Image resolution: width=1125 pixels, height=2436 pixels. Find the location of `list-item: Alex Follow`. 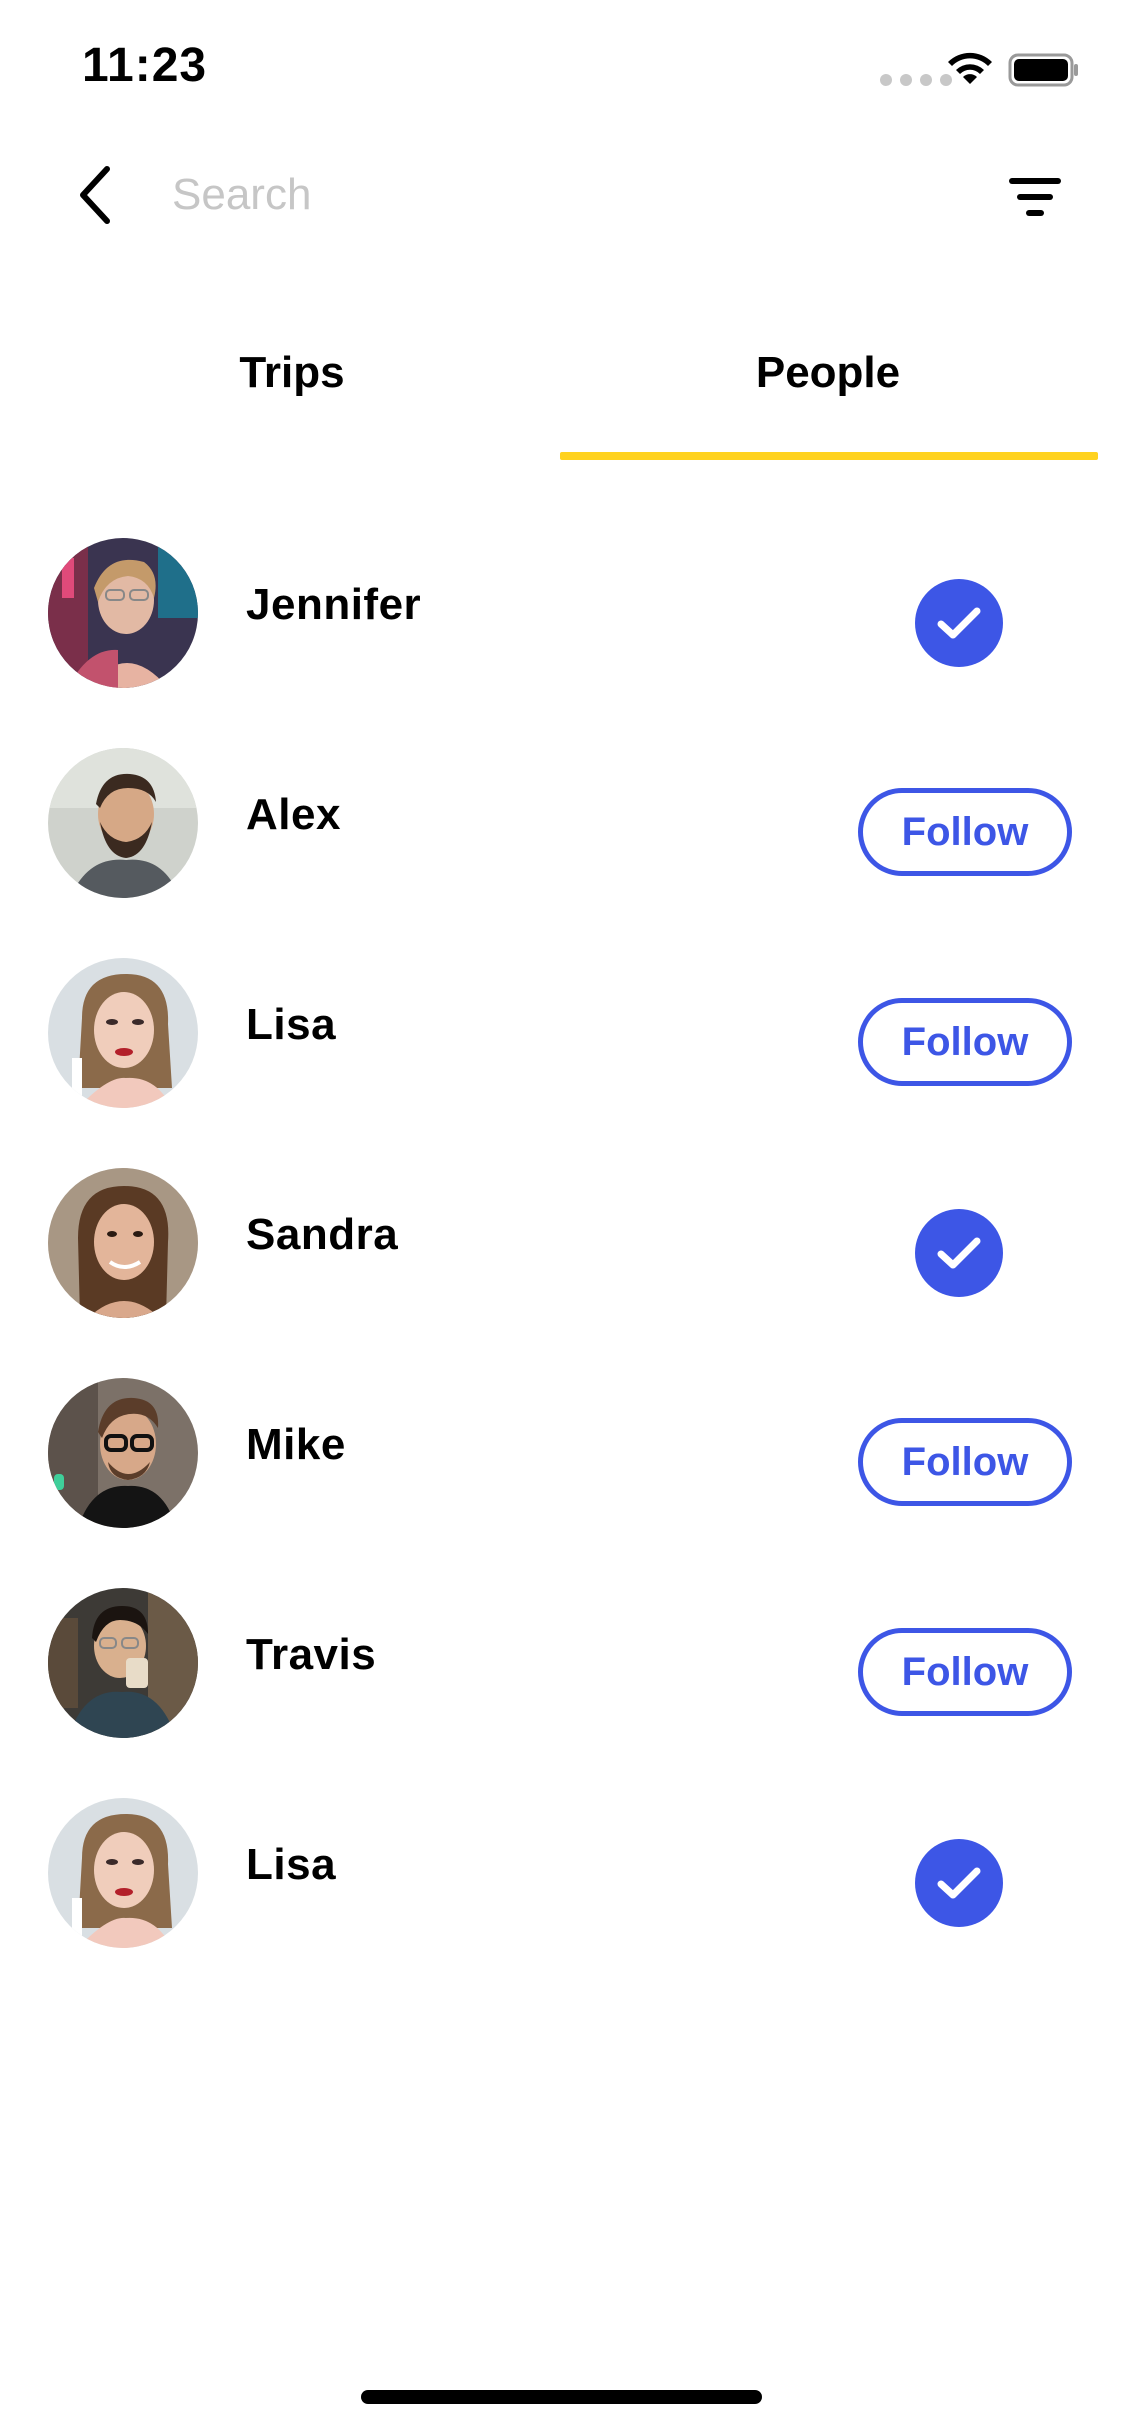

list-item: Alex Follow is located at coordinates (562, 845).